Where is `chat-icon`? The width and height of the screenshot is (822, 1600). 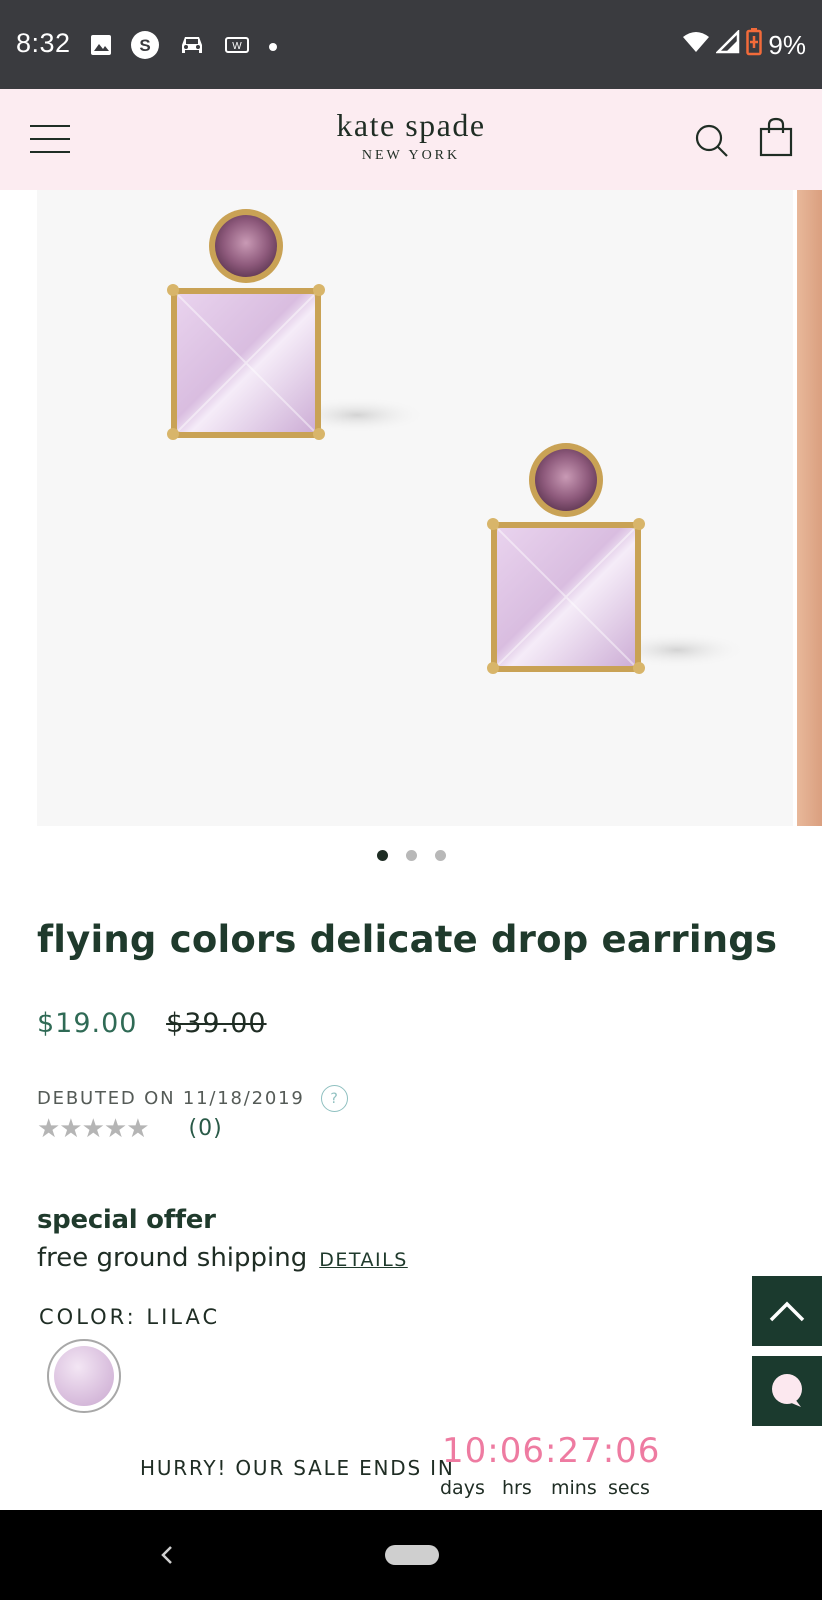
chat-icon is located at coordinates (787, 1390).